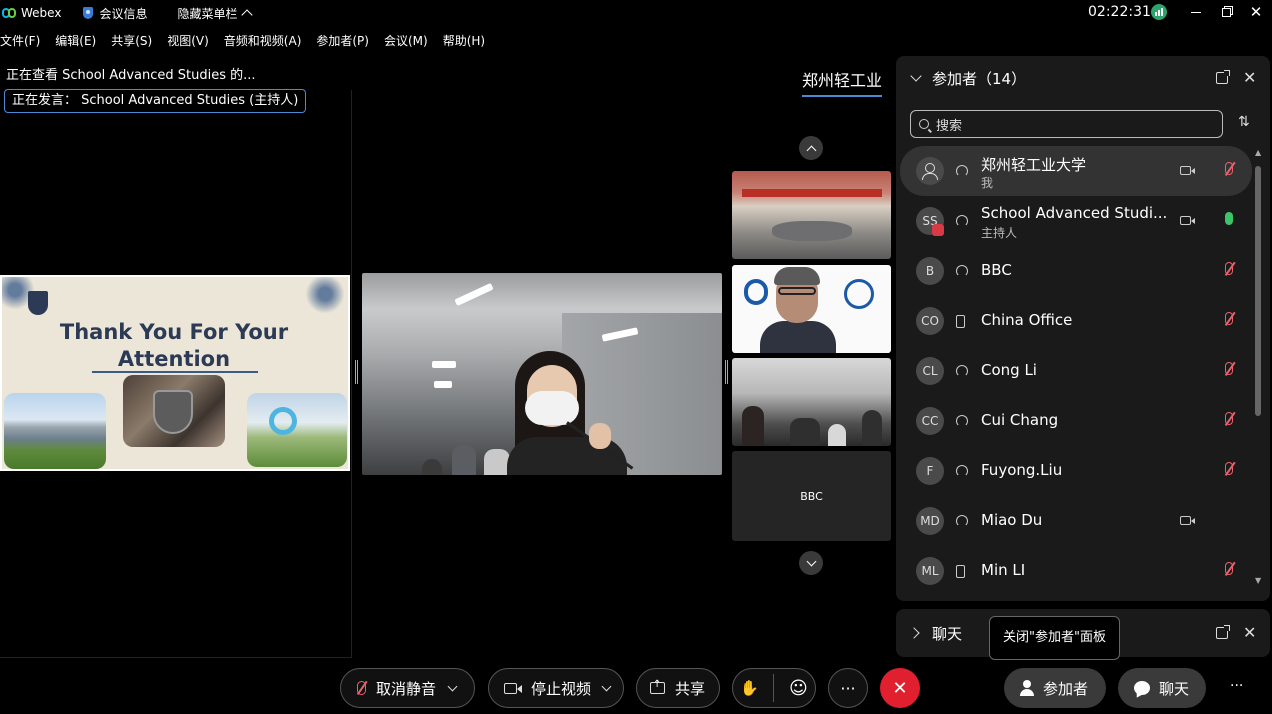 The width and height of the screenshot is (1272, 714). What do you see at coordinates (1258, 580) in the screenshot?
I see `scroll-down-arrow-icon: ▼` at bounding box center [1258, 580].